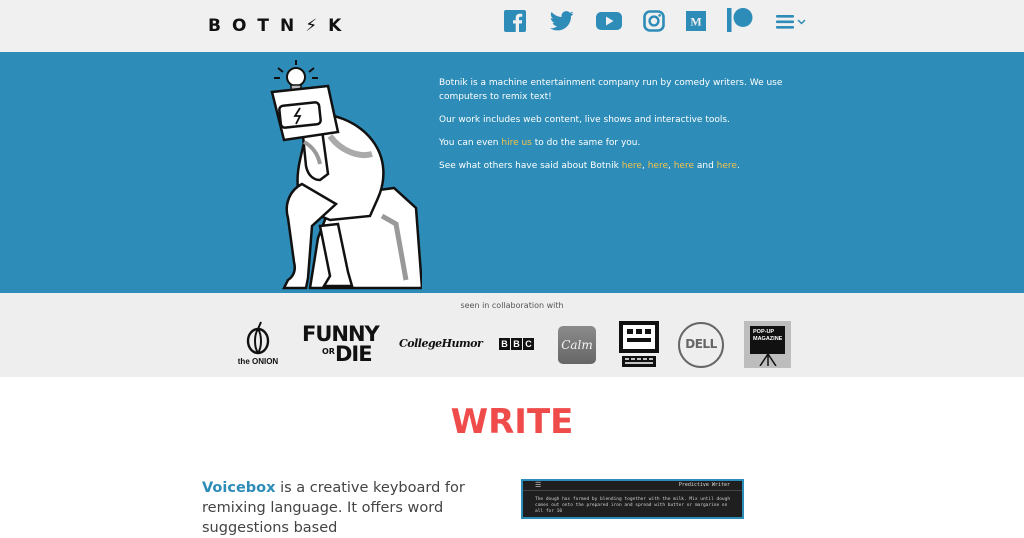 The width and height of the screenshot is (1024, 538). I want to click on twitter-icon, so click(562, 21).